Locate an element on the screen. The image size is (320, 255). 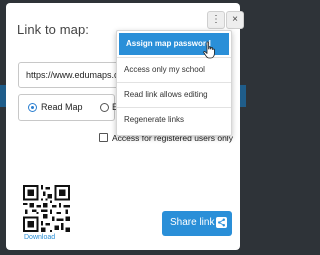
access-mode-group: Read Map E is located at coordinates (68, 107).